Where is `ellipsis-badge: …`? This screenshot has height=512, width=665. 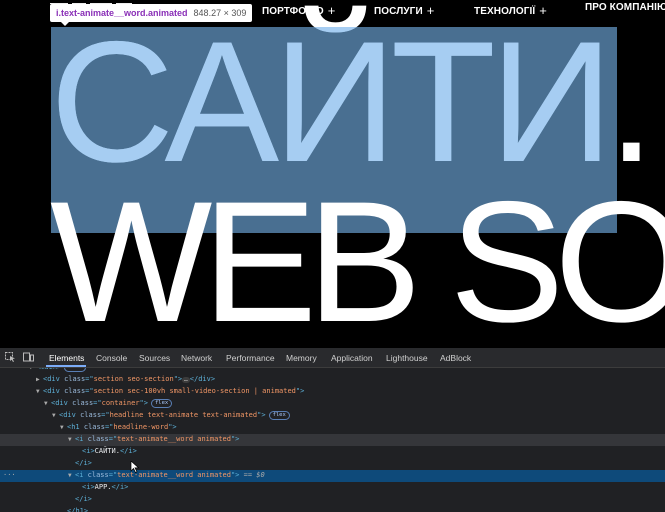
ellipsis-badge: … is located at coordinates (186, 380).